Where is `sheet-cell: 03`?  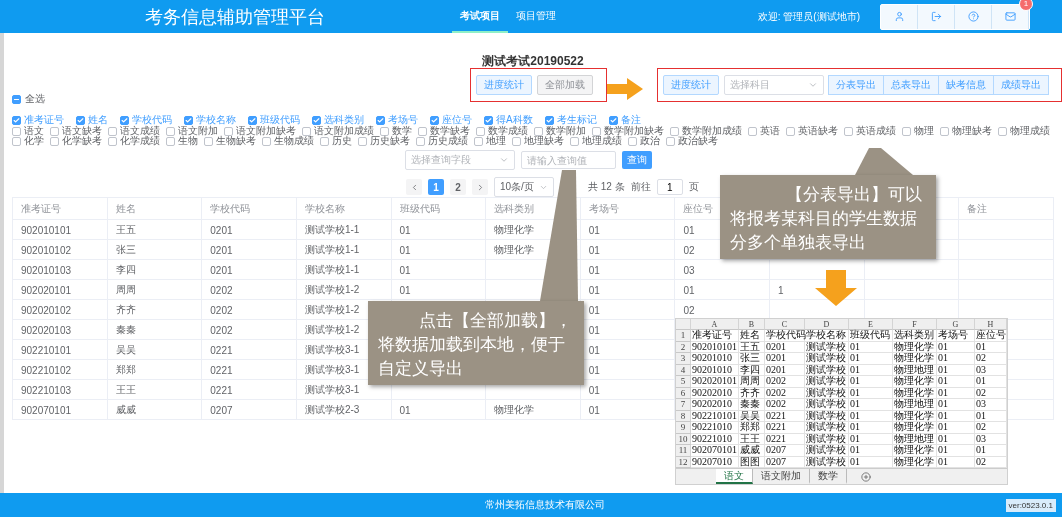
sheet-cell: 03 is located at coordinates (991, 370).